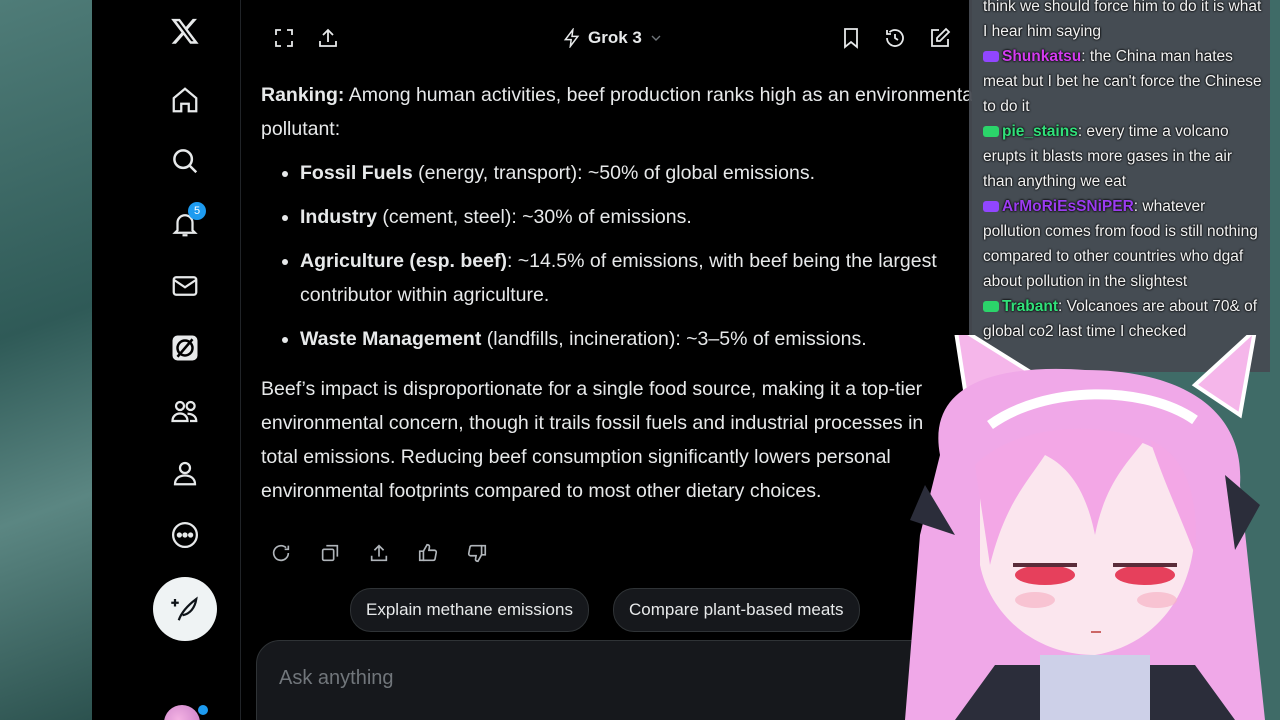 The height and width of the screenshot is (720, 1280). What do you see at coordinates (477, 553) in the screenshot?
I see `thumbs-down-icon` at bounding box center [477, 553].